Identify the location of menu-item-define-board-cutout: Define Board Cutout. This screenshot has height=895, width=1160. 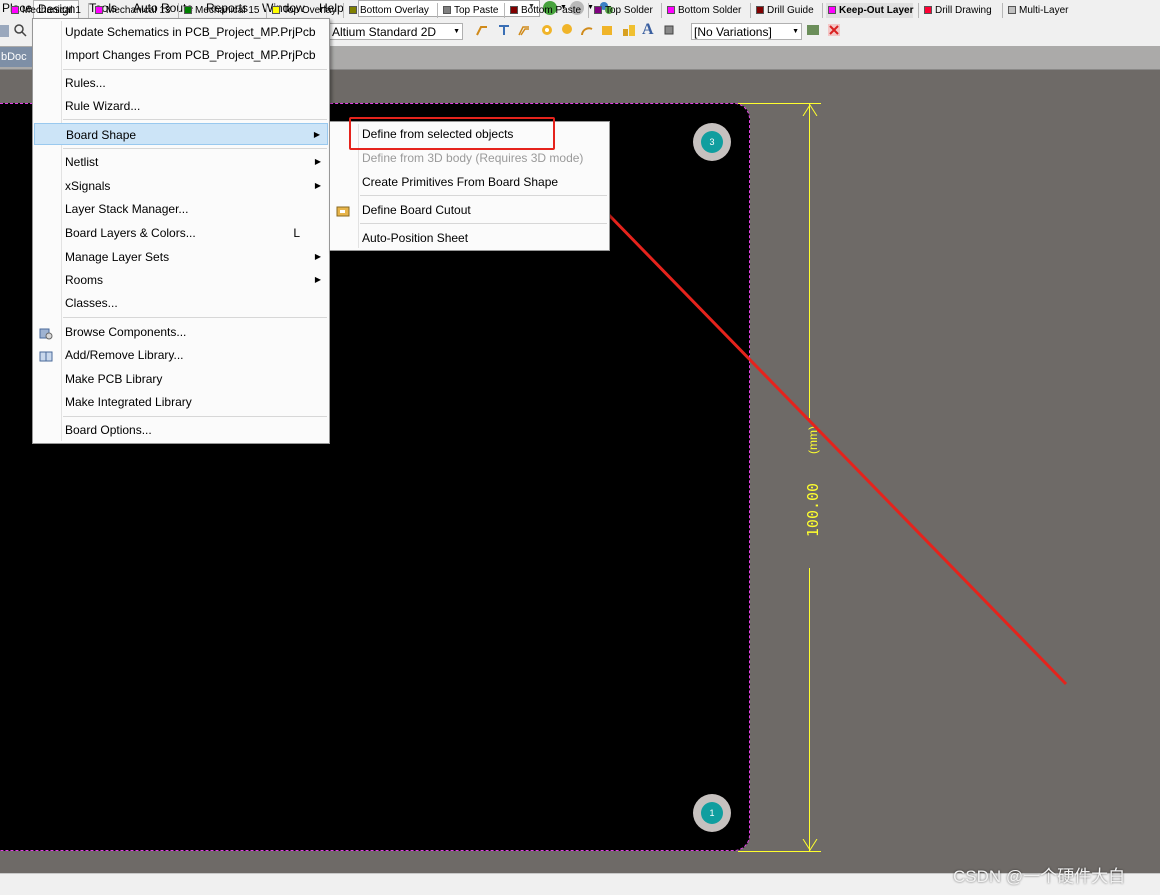
(469, 210).